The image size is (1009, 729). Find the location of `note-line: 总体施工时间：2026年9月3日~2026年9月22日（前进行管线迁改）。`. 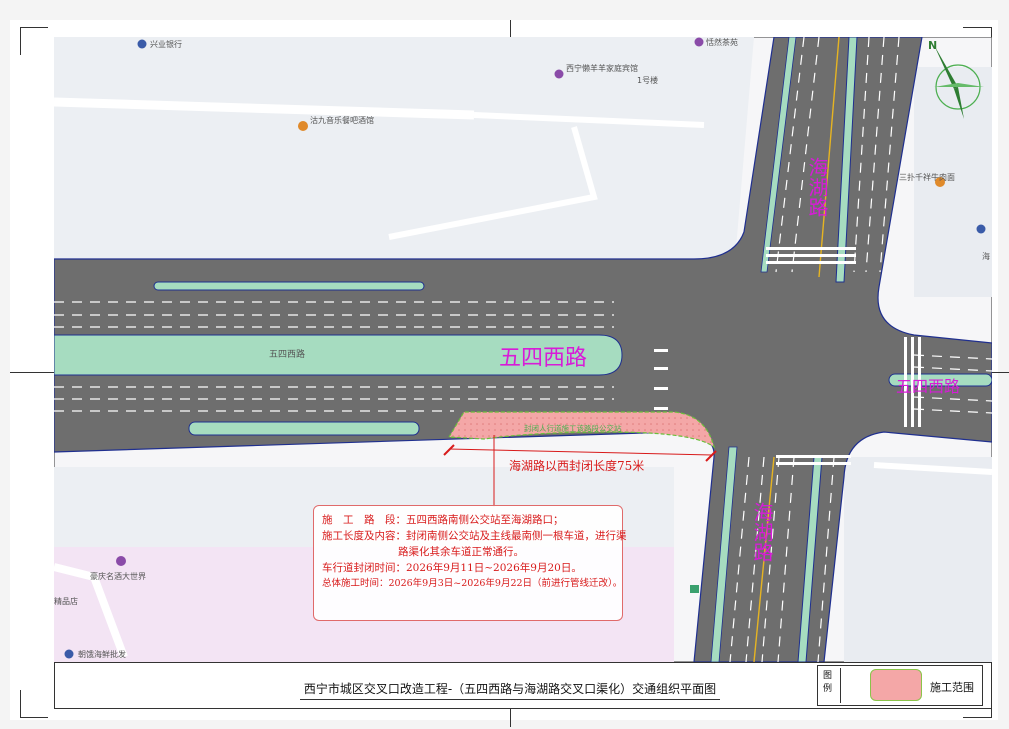

note-line: 总体施工时间：2026年9月3日~2026年9月22日（前进行管线迁改）。 is located at coordinates (472, 583).